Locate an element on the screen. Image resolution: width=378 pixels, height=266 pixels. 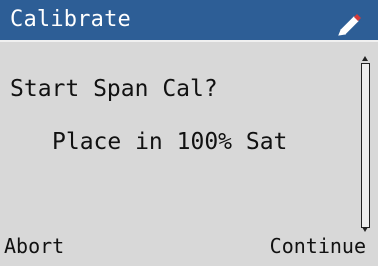
abort-button: Abort is located at coordinates (34, 246).